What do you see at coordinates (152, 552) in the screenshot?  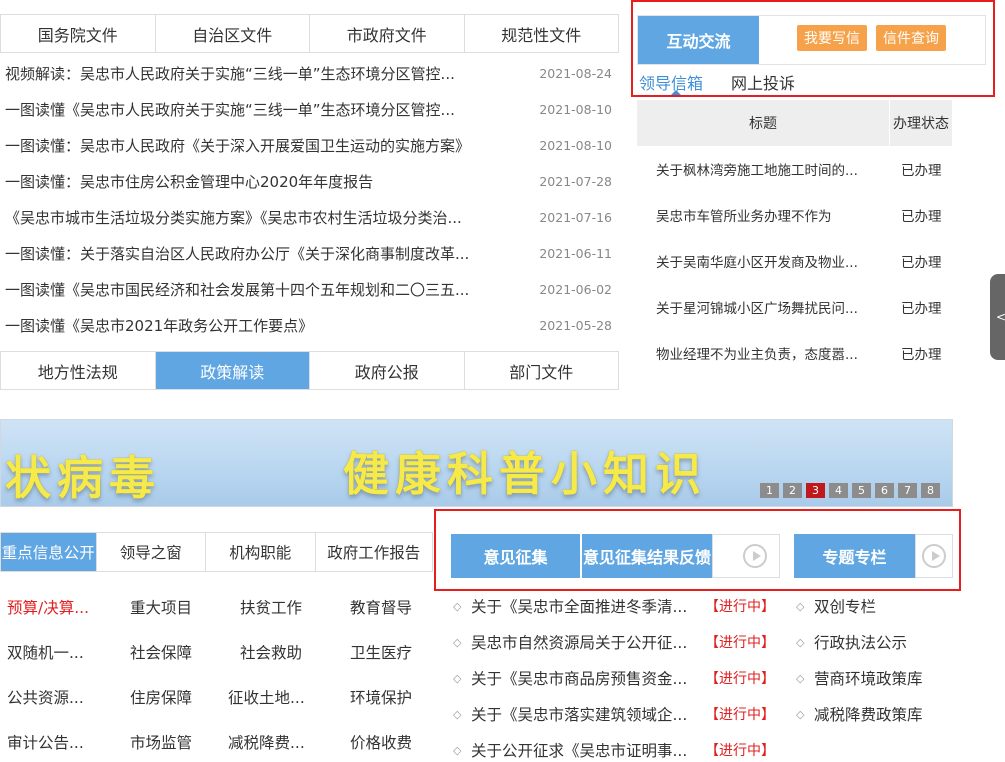 I see `tab-leader-window: 领导之窗` at bounding box center [152, 552].